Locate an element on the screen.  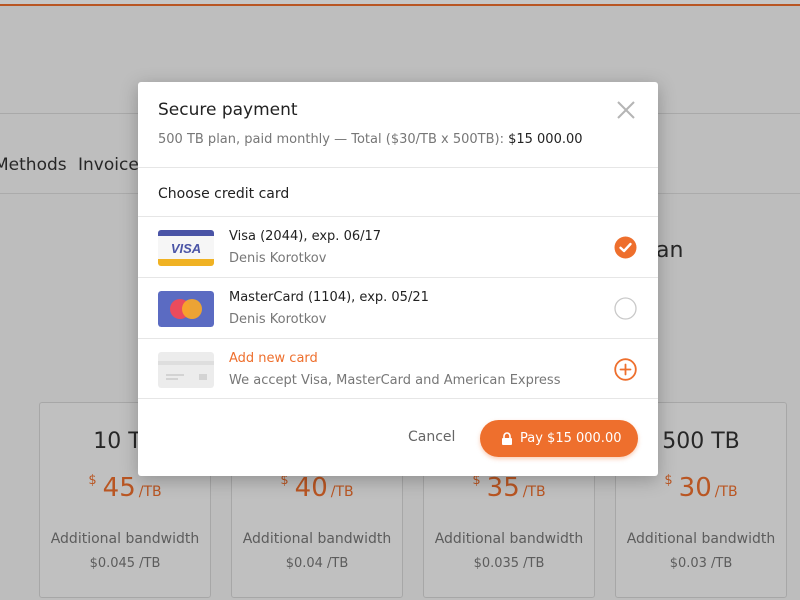
visa-card-icon: VISA is located at coordinates (186, 248).